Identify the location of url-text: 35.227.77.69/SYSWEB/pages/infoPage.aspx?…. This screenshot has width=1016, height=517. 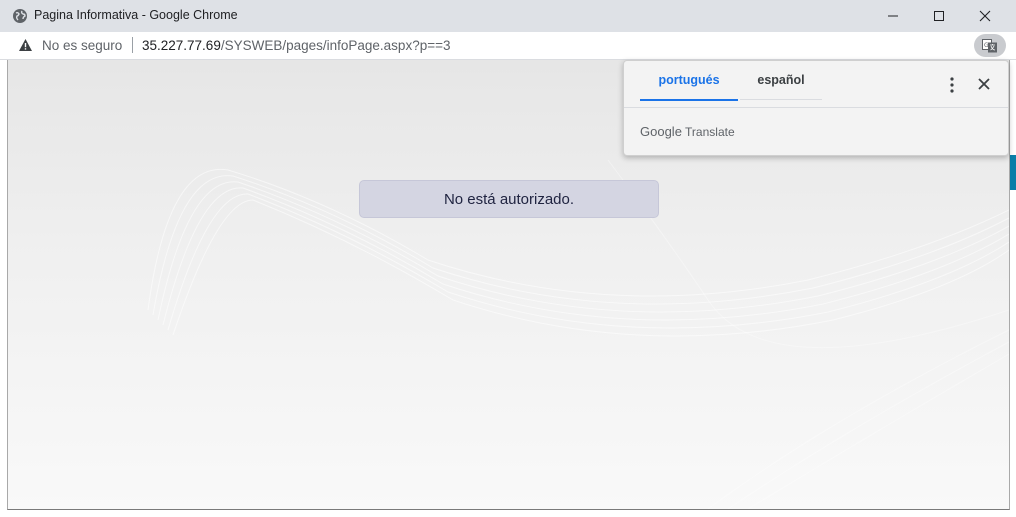
(296, 45).